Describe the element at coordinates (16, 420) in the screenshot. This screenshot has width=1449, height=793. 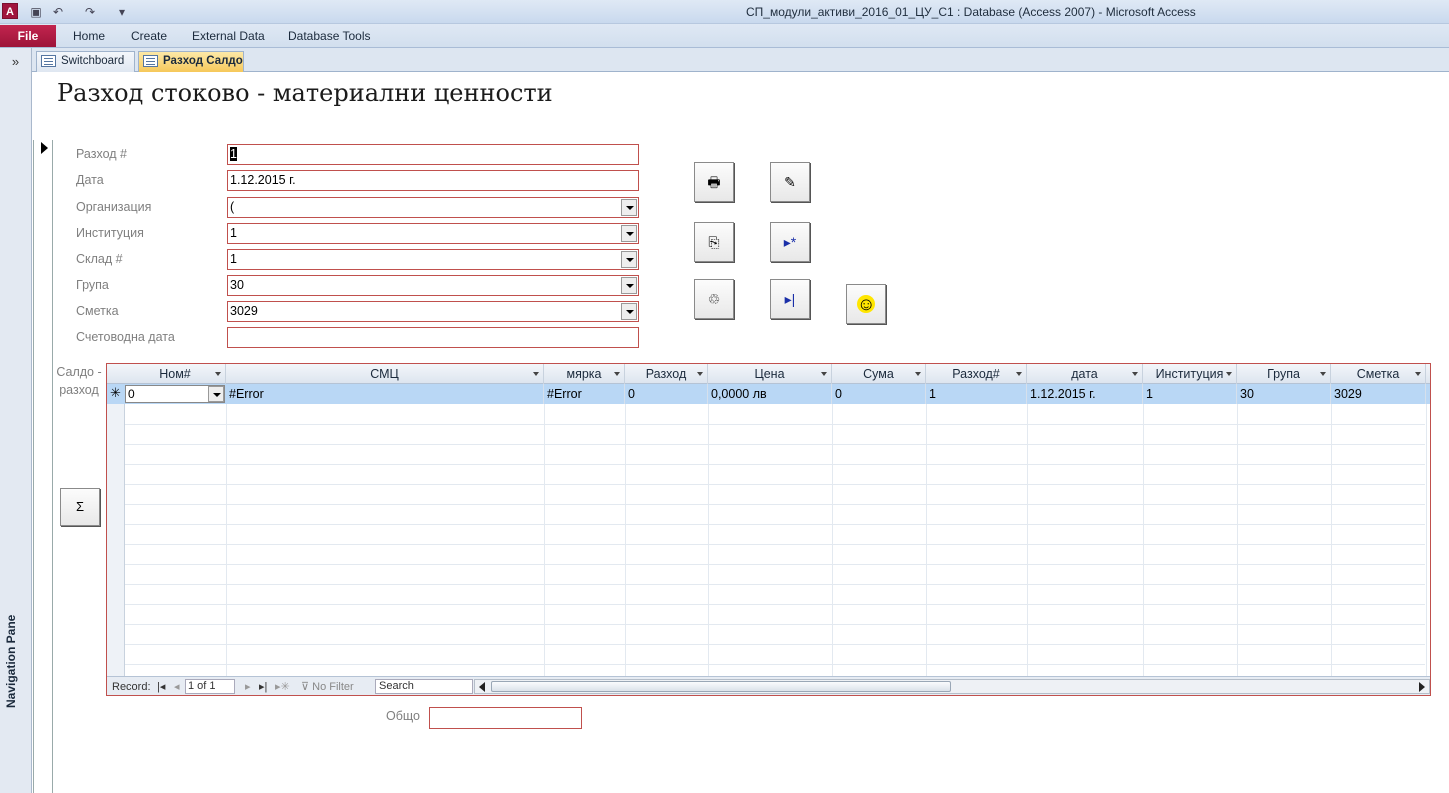
I see `navigation-pane: » Navigation Pane` at that location.